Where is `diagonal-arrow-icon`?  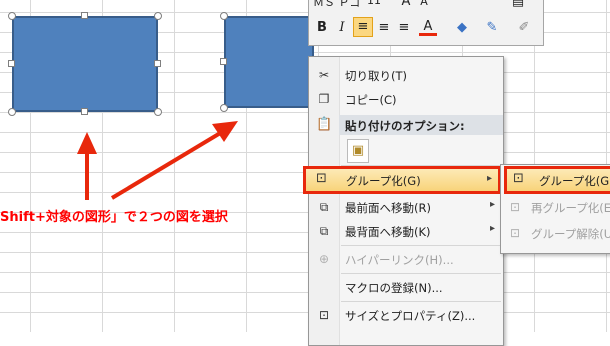 diagonal-arrow-icon is located at coordinates (174, 160).